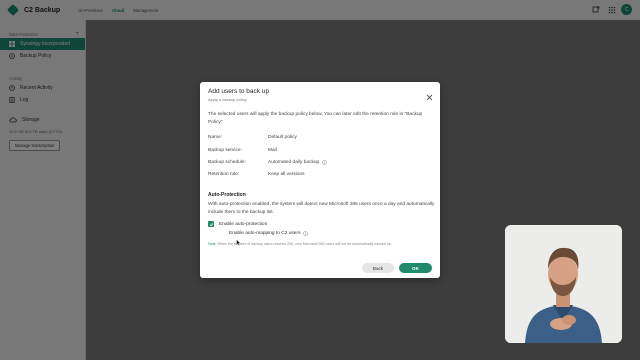 This screenshot has width=640, height=360. Describe the element at coordinates (294, 162) in the screenshot. I see `field-value: Automated daily backup` at that location.